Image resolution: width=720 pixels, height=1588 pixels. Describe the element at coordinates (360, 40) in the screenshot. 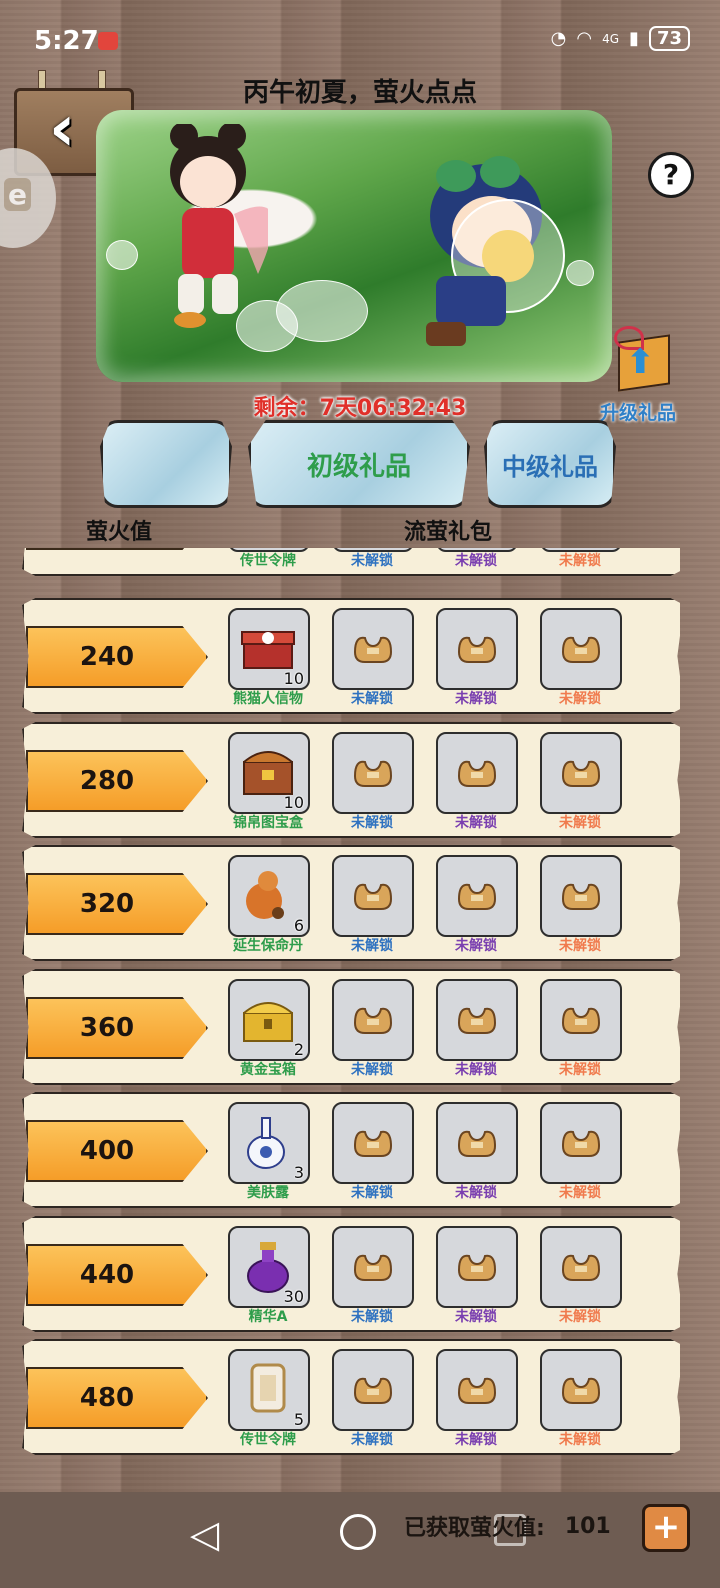

I see `status-bar: 5:27 ◔ ◠ 4G ▮ 73` at that location.